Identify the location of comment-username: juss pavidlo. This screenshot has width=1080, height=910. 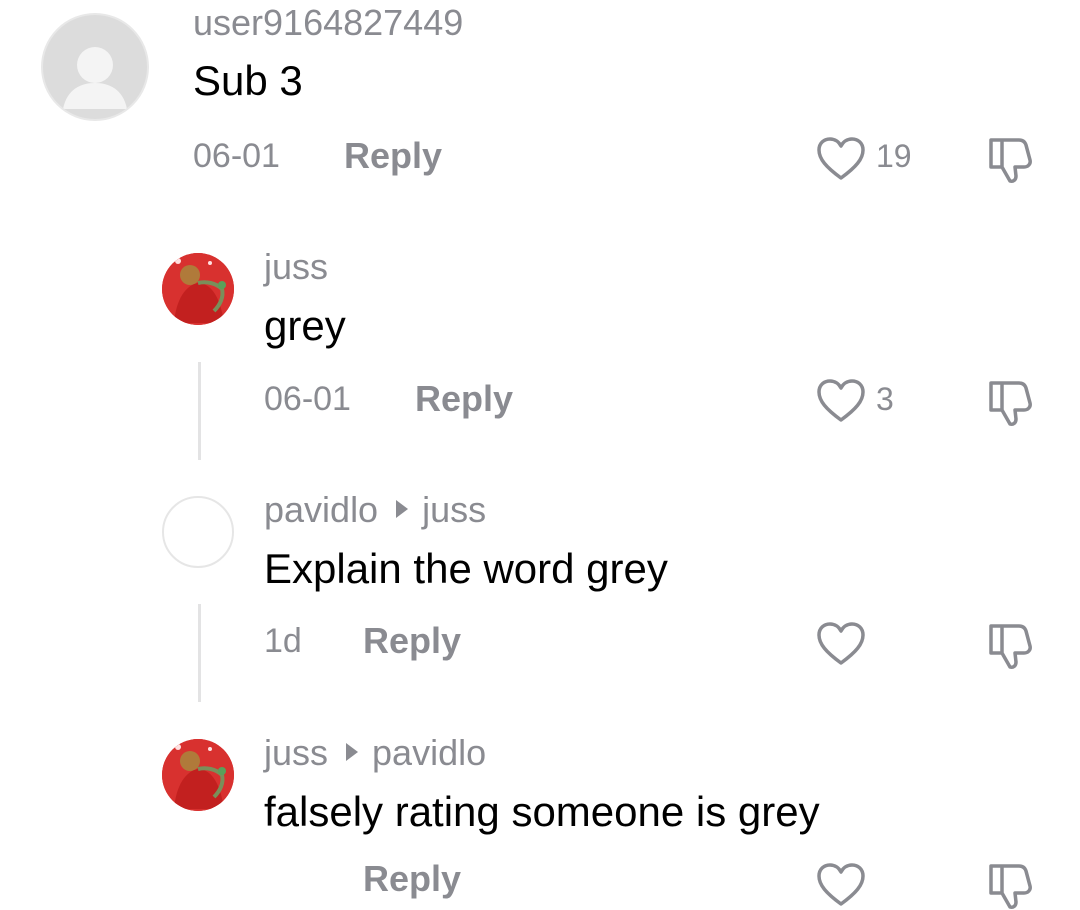
(375, 753).